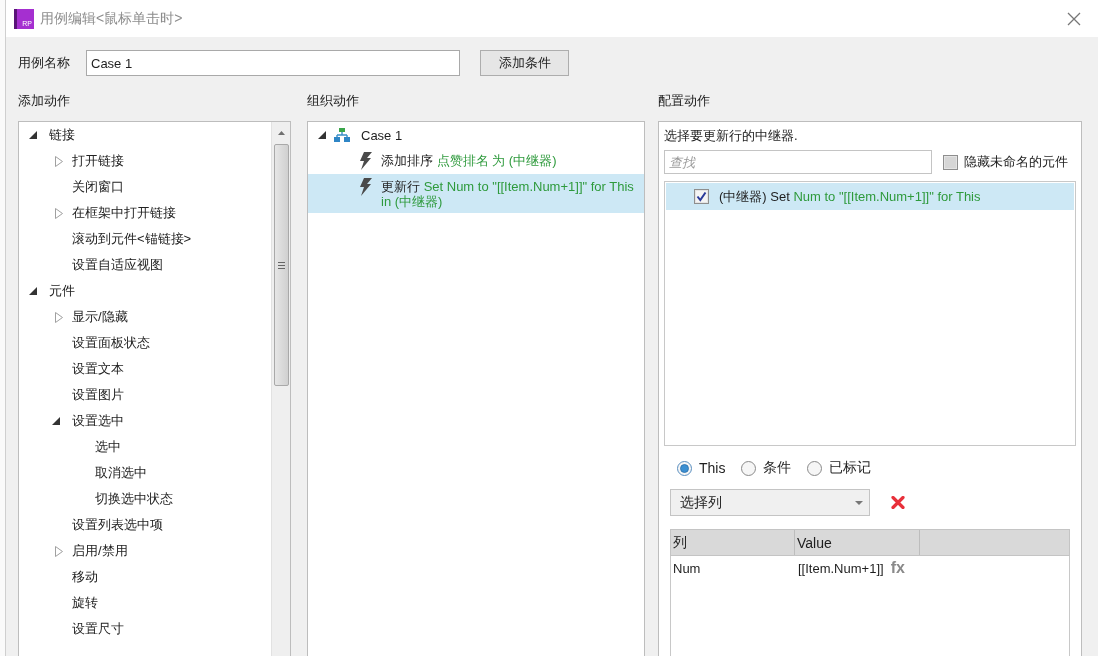  I want to click on action-tree-item: 在框架中打开链接, so click(124, 213).